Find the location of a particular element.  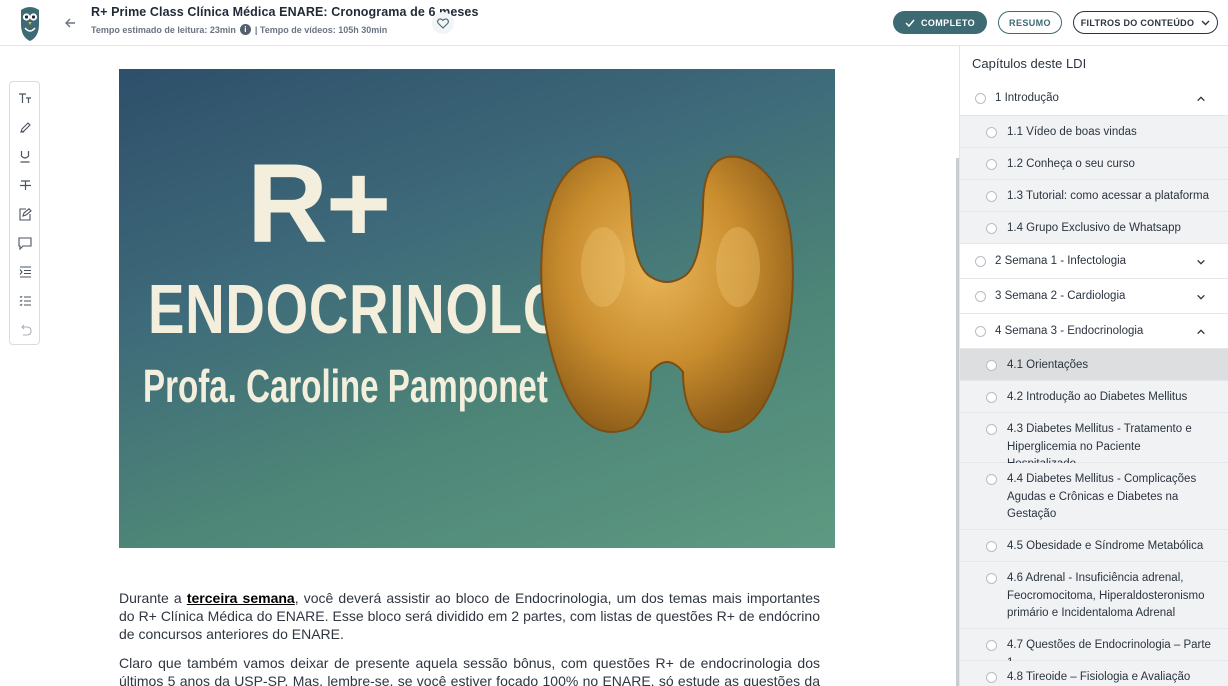

annotation-toolbar is located at coordinates (24, 213).